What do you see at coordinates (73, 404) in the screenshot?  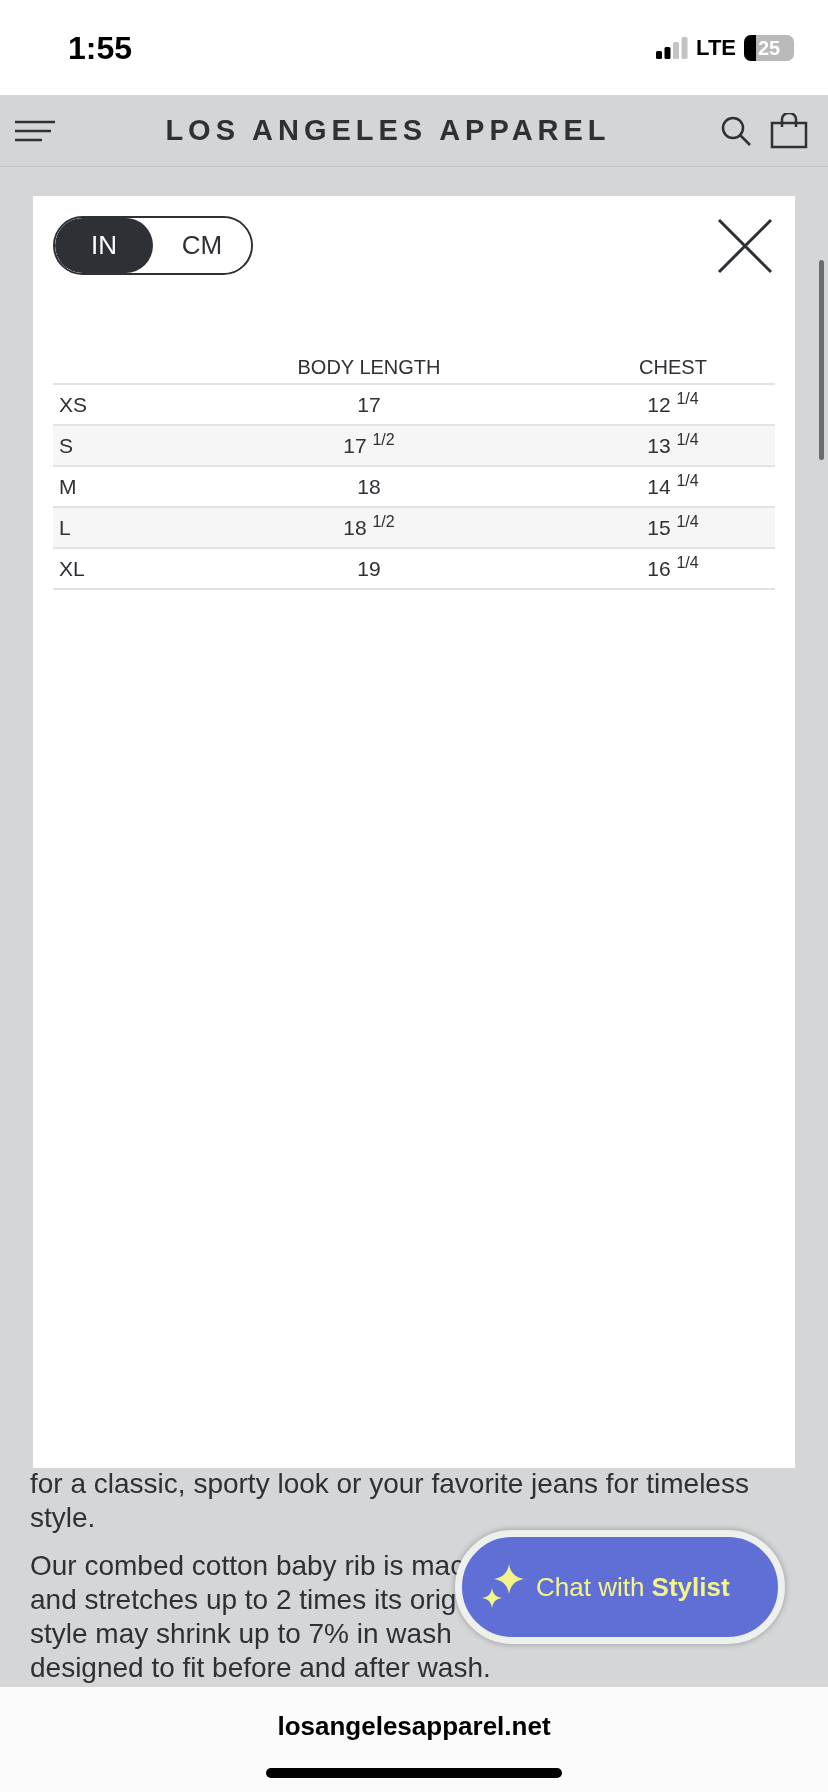 I see `size-label: XS` at bounding box center [73, 404].